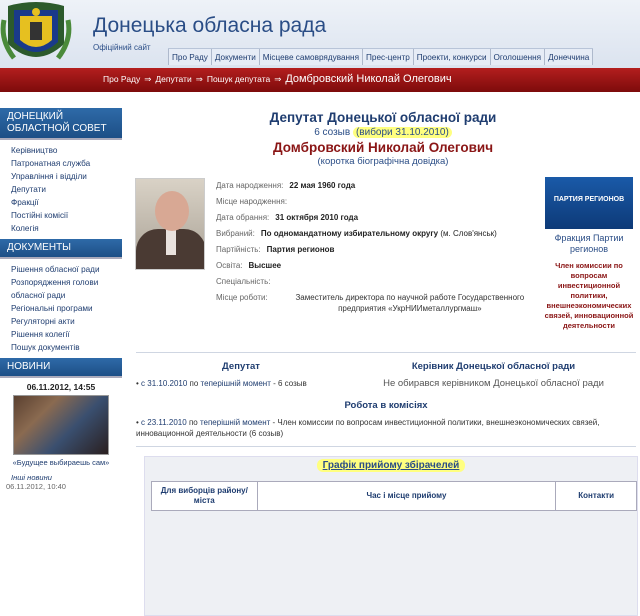 The width and height of the screenshot is (640, 616). I want to click on info-specialty: Спеціальність:, so click(381, 281).